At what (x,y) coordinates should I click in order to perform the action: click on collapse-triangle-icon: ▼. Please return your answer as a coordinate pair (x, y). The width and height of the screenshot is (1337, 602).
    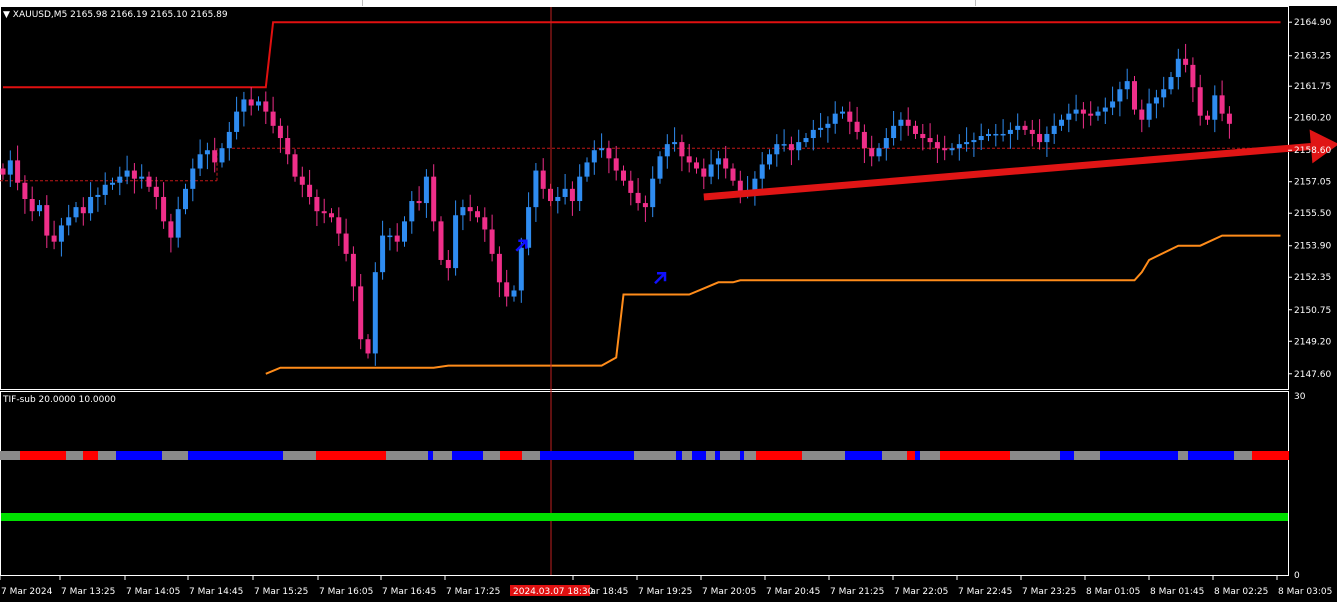
    Looking at the image, I should click on (6, 15).